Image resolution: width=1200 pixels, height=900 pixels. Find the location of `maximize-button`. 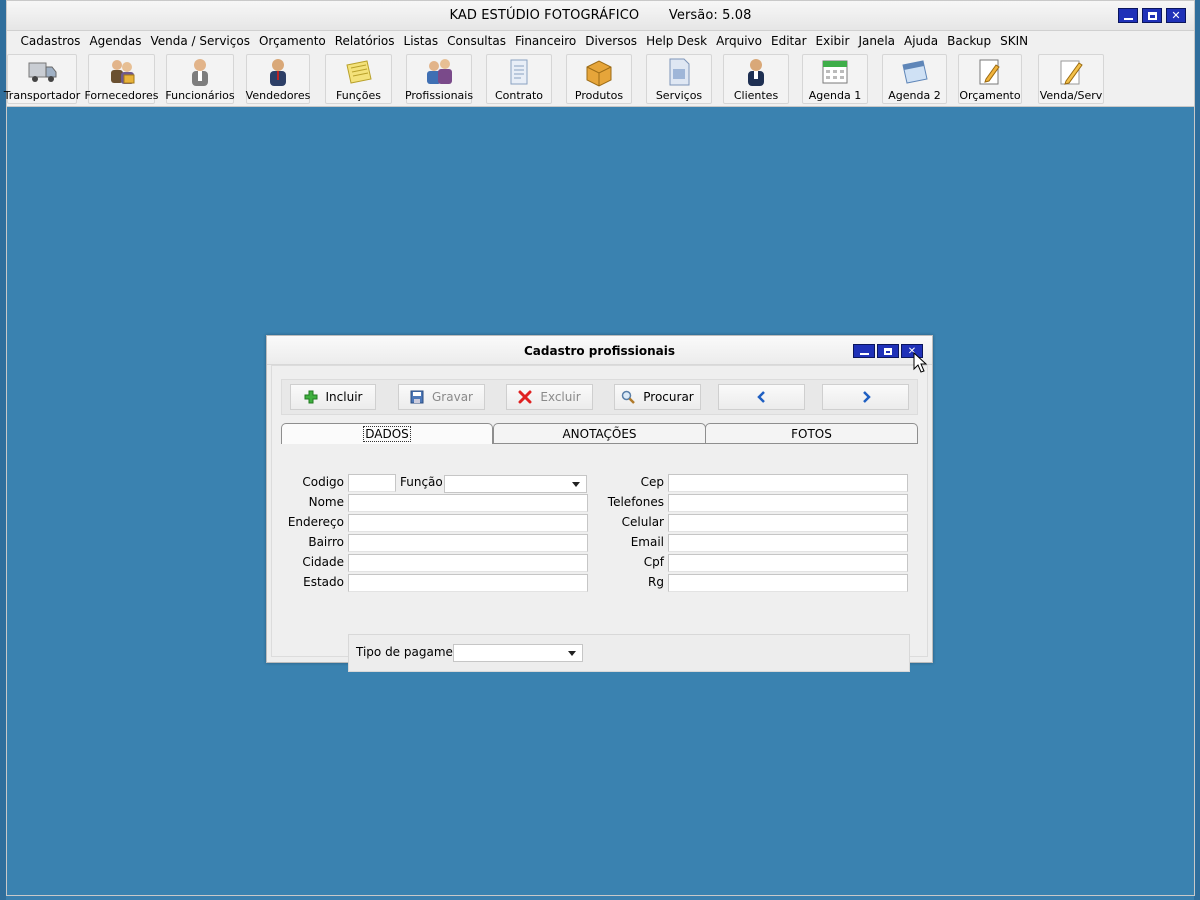

maximize-button is located at coordinates (1152, 15).